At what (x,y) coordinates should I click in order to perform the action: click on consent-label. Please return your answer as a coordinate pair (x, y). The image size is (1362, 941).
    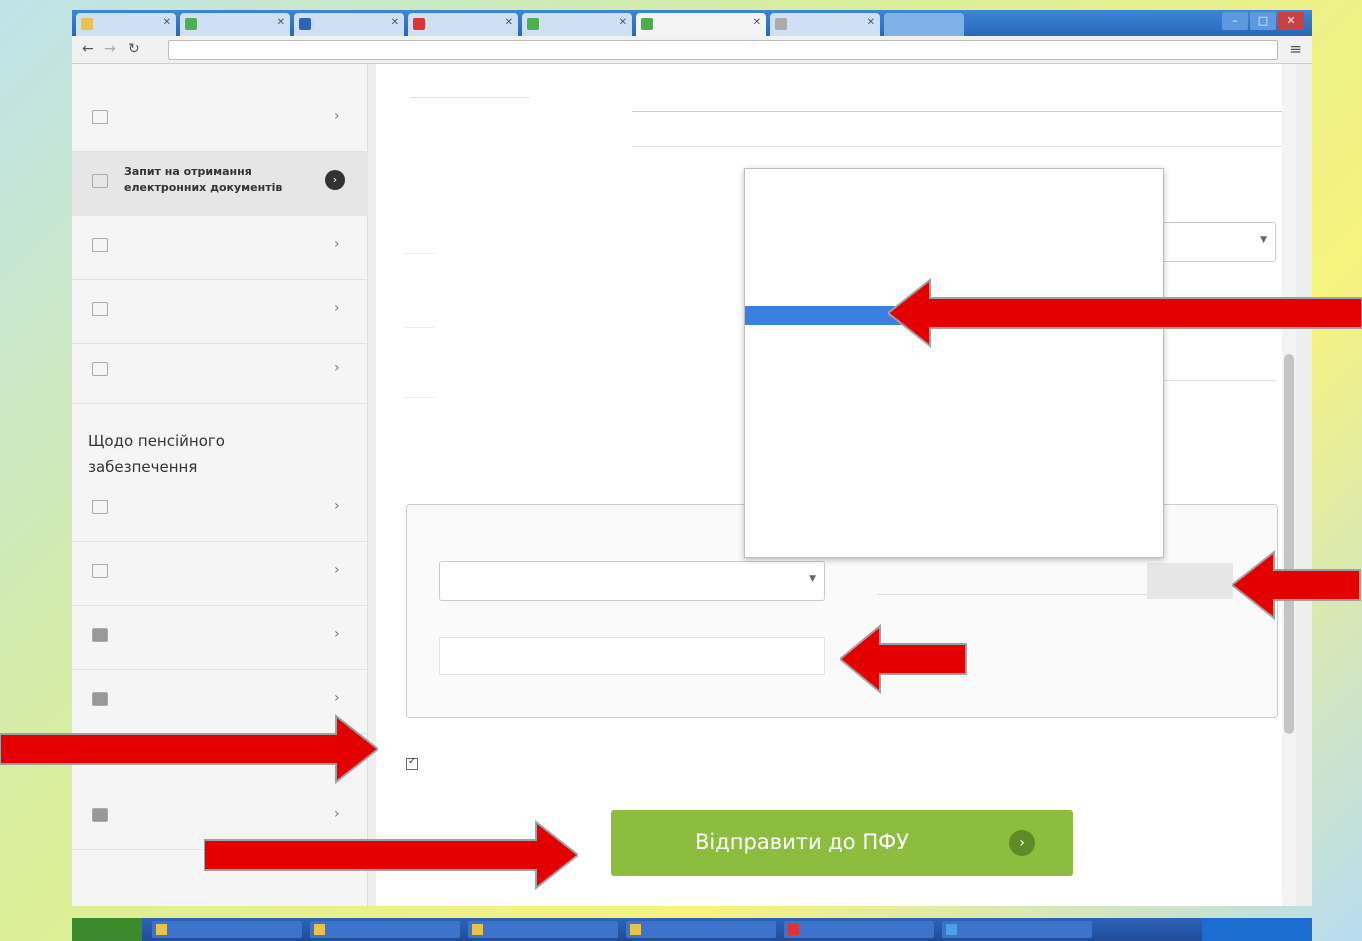
    Looking at the image, I should click on (646, 764).